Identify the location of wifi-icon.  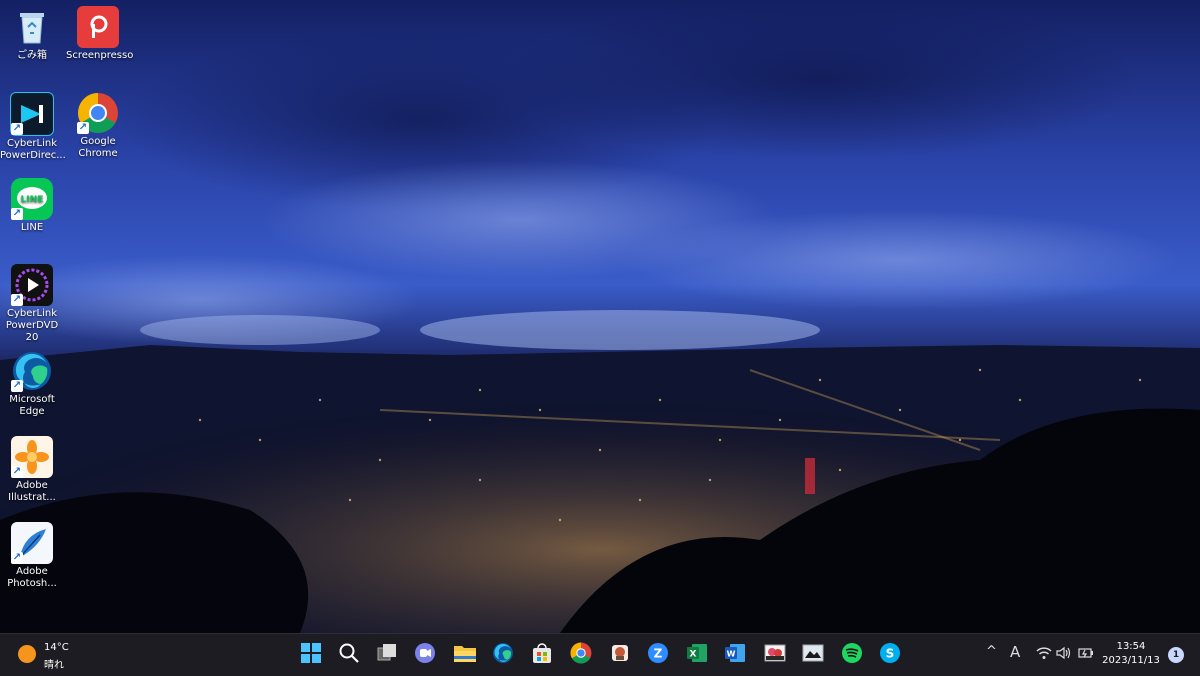
(1044, 655).